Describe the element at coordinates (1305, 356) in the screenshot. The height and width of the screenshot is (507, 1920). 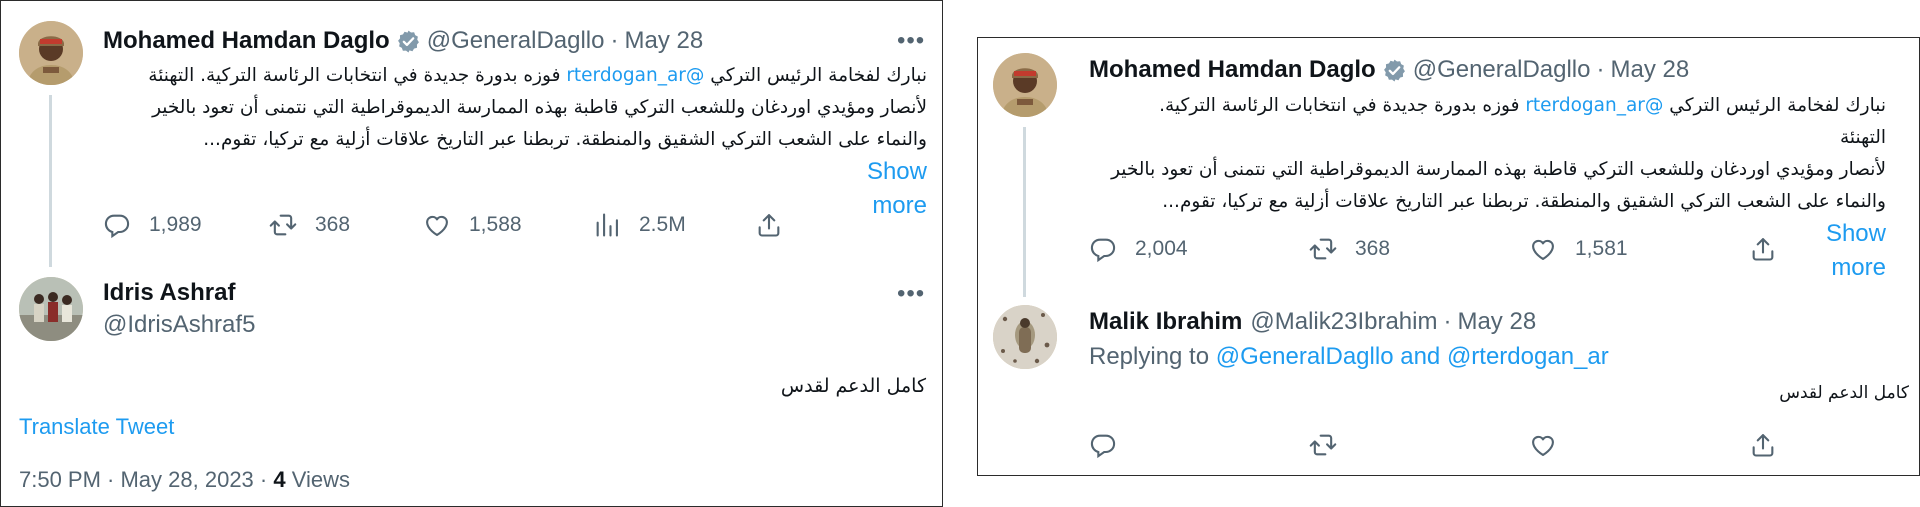
I see `replying-to-general: @GeneralDagllo` at that location.